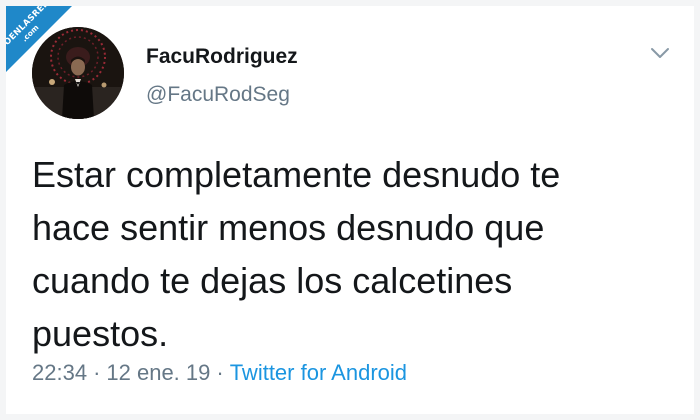 The width and height of the screenshot is (700, 420). I want to click on tweet-date: 12 ene. 19, so click(158, 372).